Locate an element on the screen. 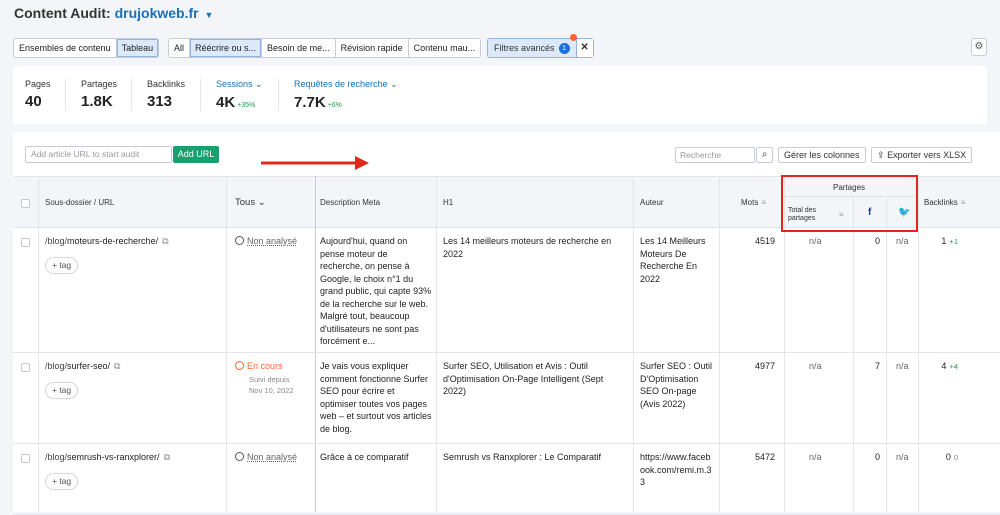  chevron-down-icon: ▼ is located at coordinates (208, 15).